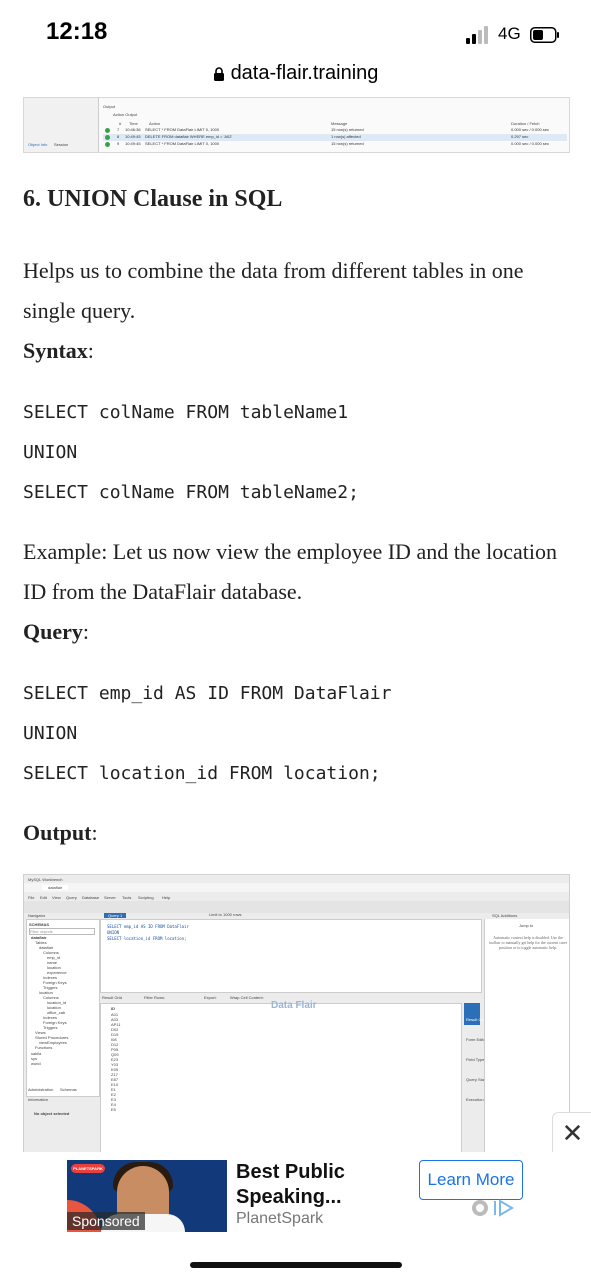  What do you see at coordinates (526, 925) in the screenshot?
I see `wb-jump-to: Jump to` at bounding box center [526, 925].